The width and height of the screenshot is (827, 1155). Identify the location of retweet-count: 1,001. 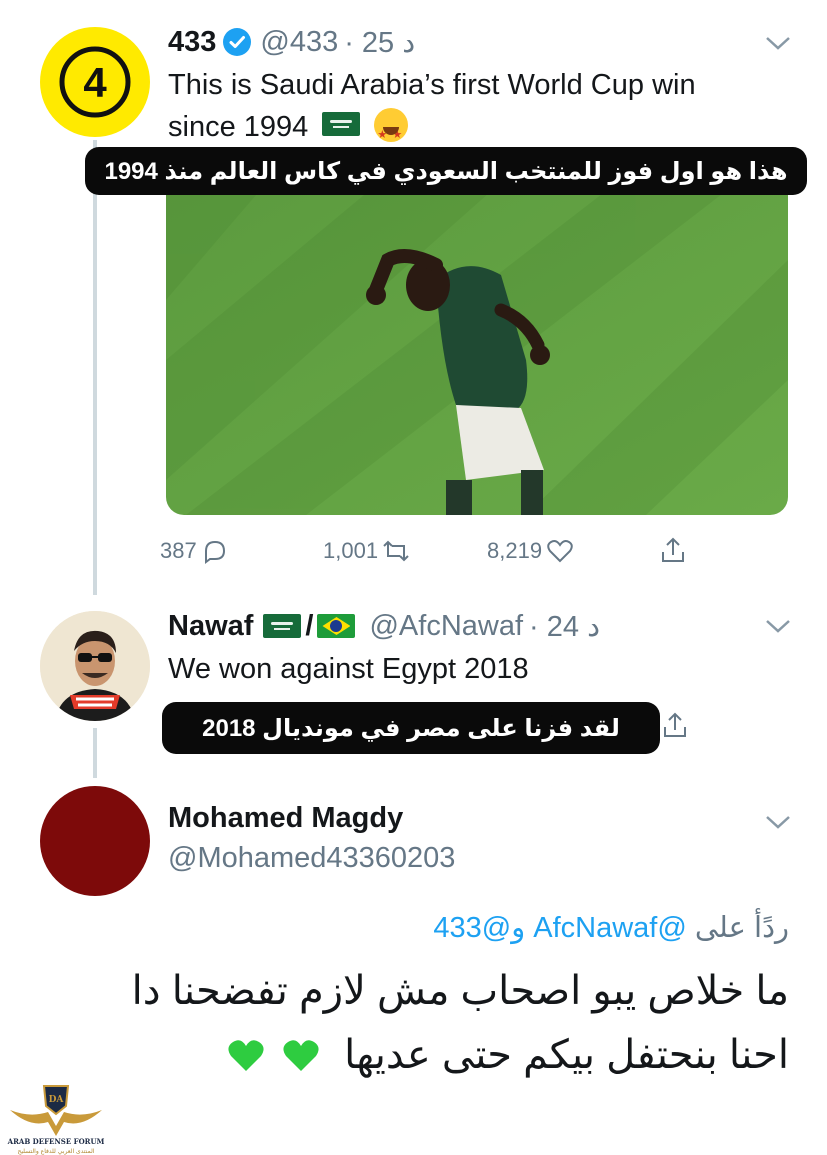
(351, 550).